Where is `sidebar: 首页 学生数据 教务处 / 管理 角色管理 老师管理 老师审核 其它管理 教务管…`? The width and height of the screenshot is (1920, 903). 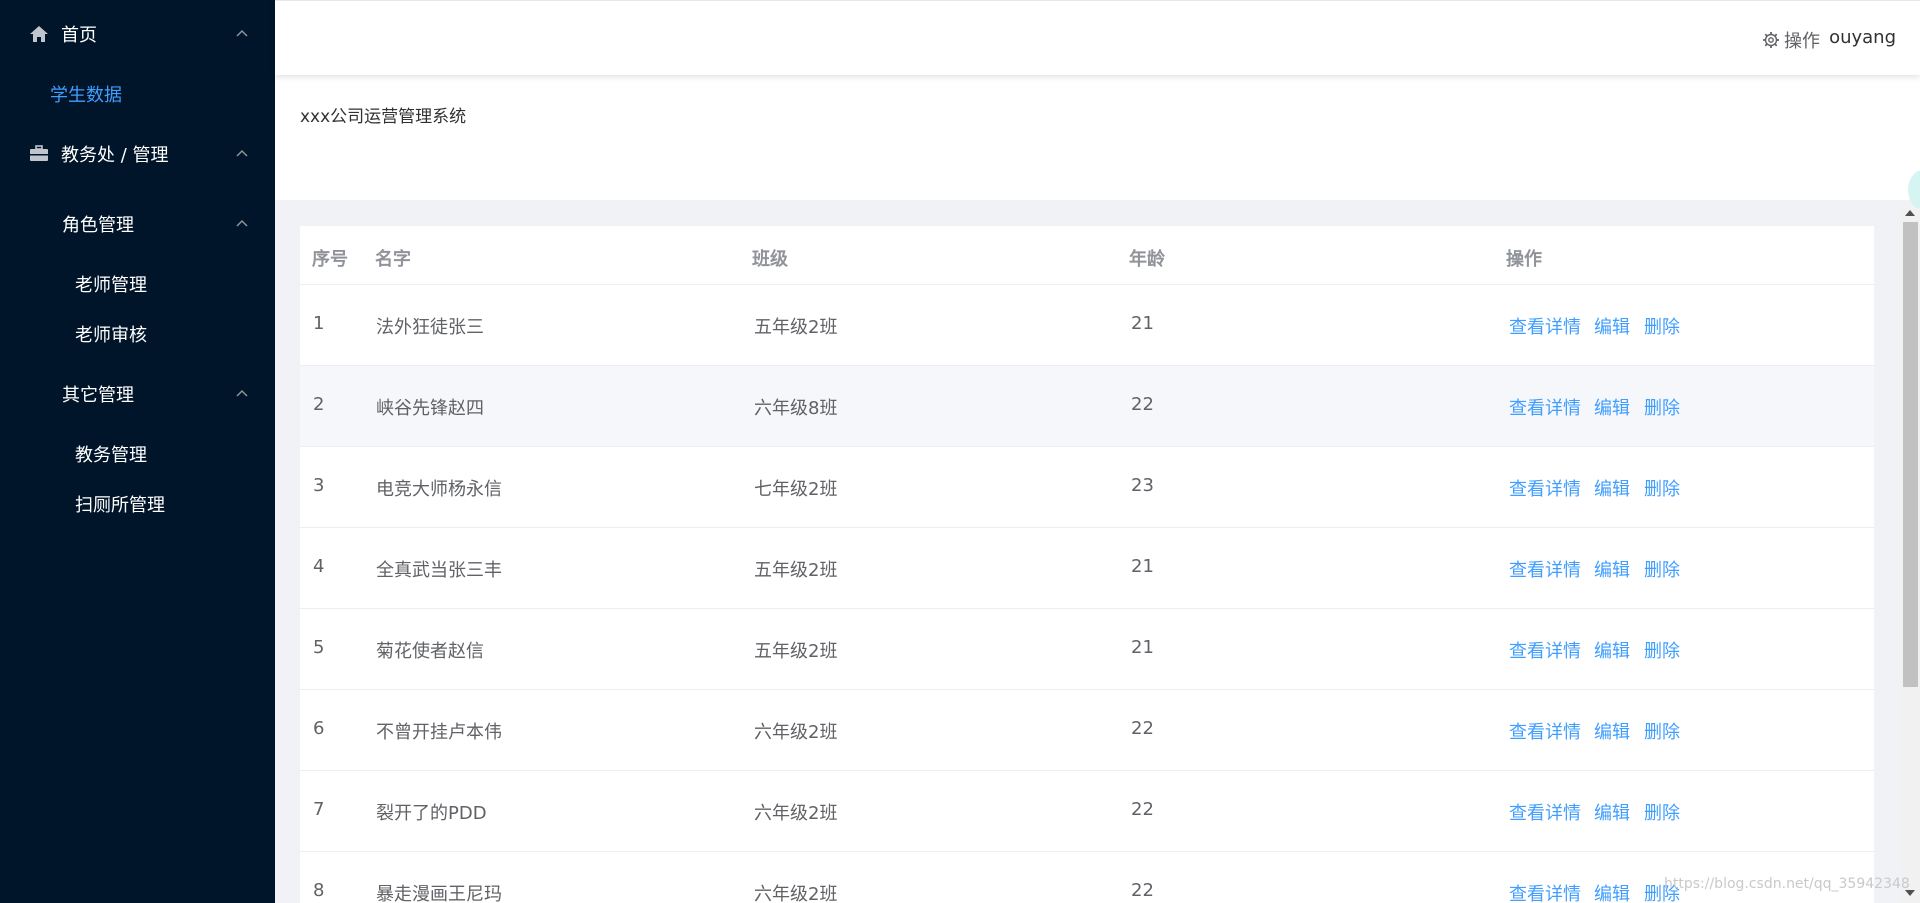 sidebar: 首页 学生数据 教务处 / 管理 角色管理 老师管理 老师审核 其它管理 教务管… is located at coordinates (137, 451).